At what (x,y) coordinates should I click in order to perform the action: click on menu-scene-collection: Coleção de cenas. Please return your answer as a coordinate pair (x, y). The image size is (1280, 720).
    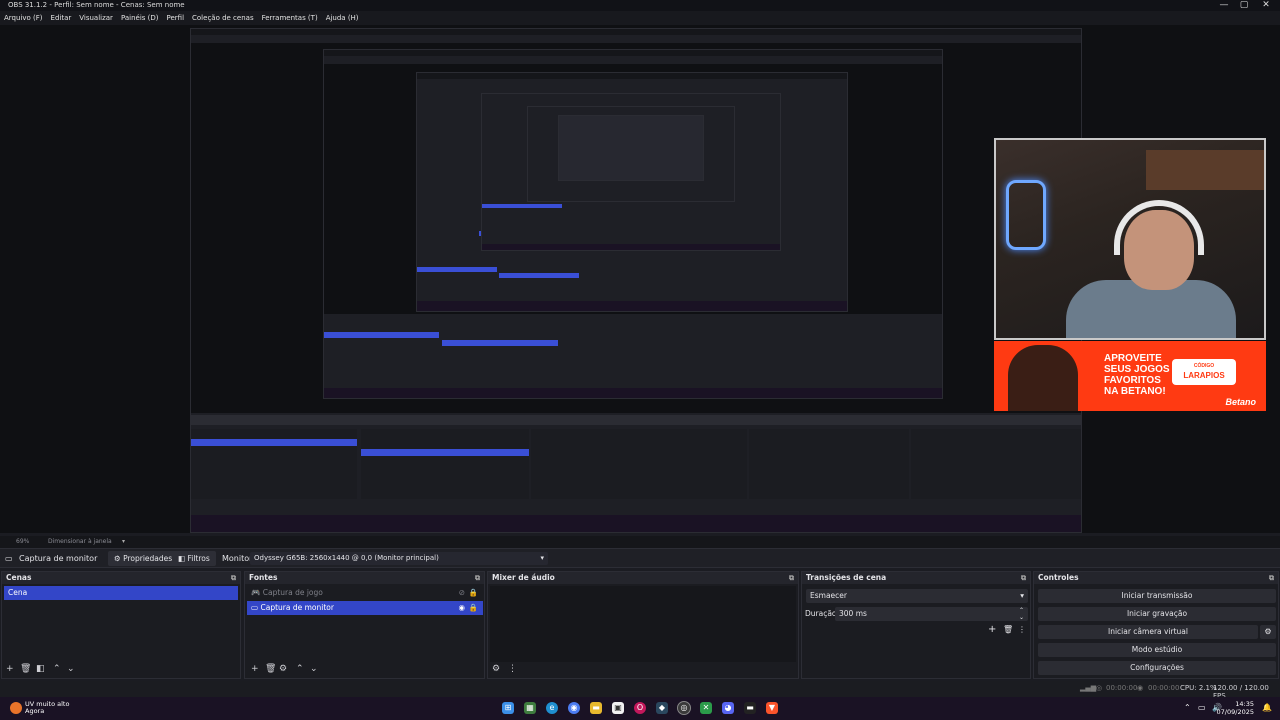
    Looking at the image, I should click on (223, 18).